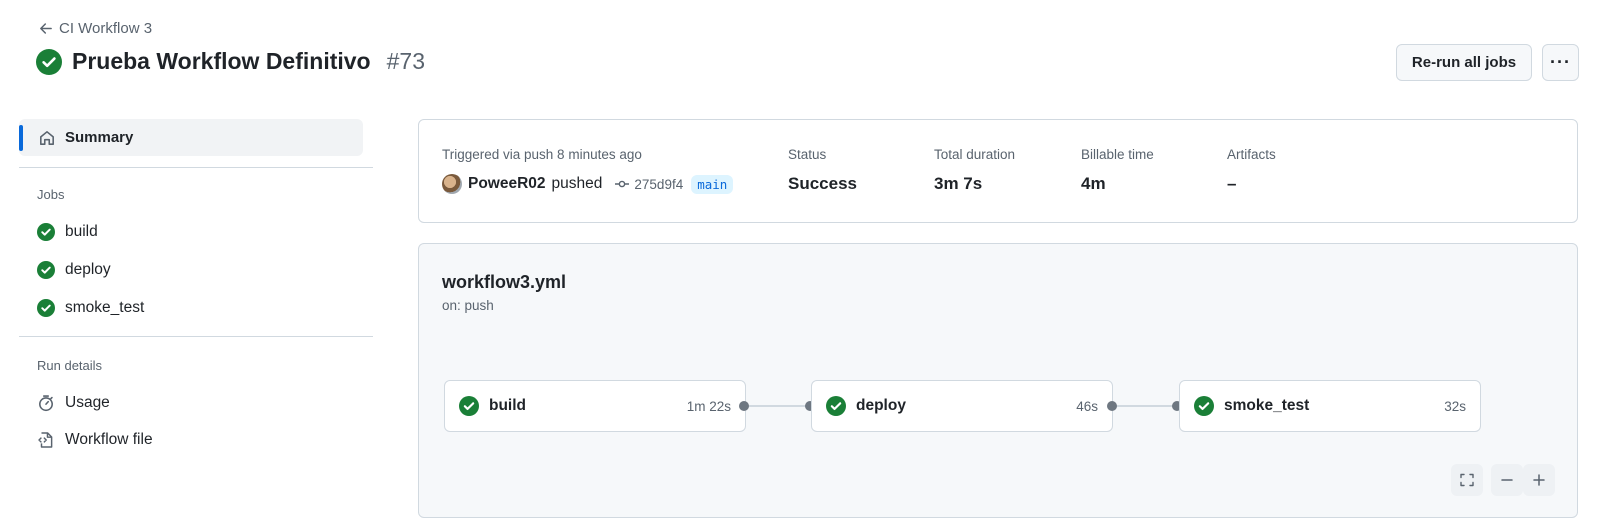 This screenshot has height=523, width=1600. I want to click on job-name: build, so click(508, 405).